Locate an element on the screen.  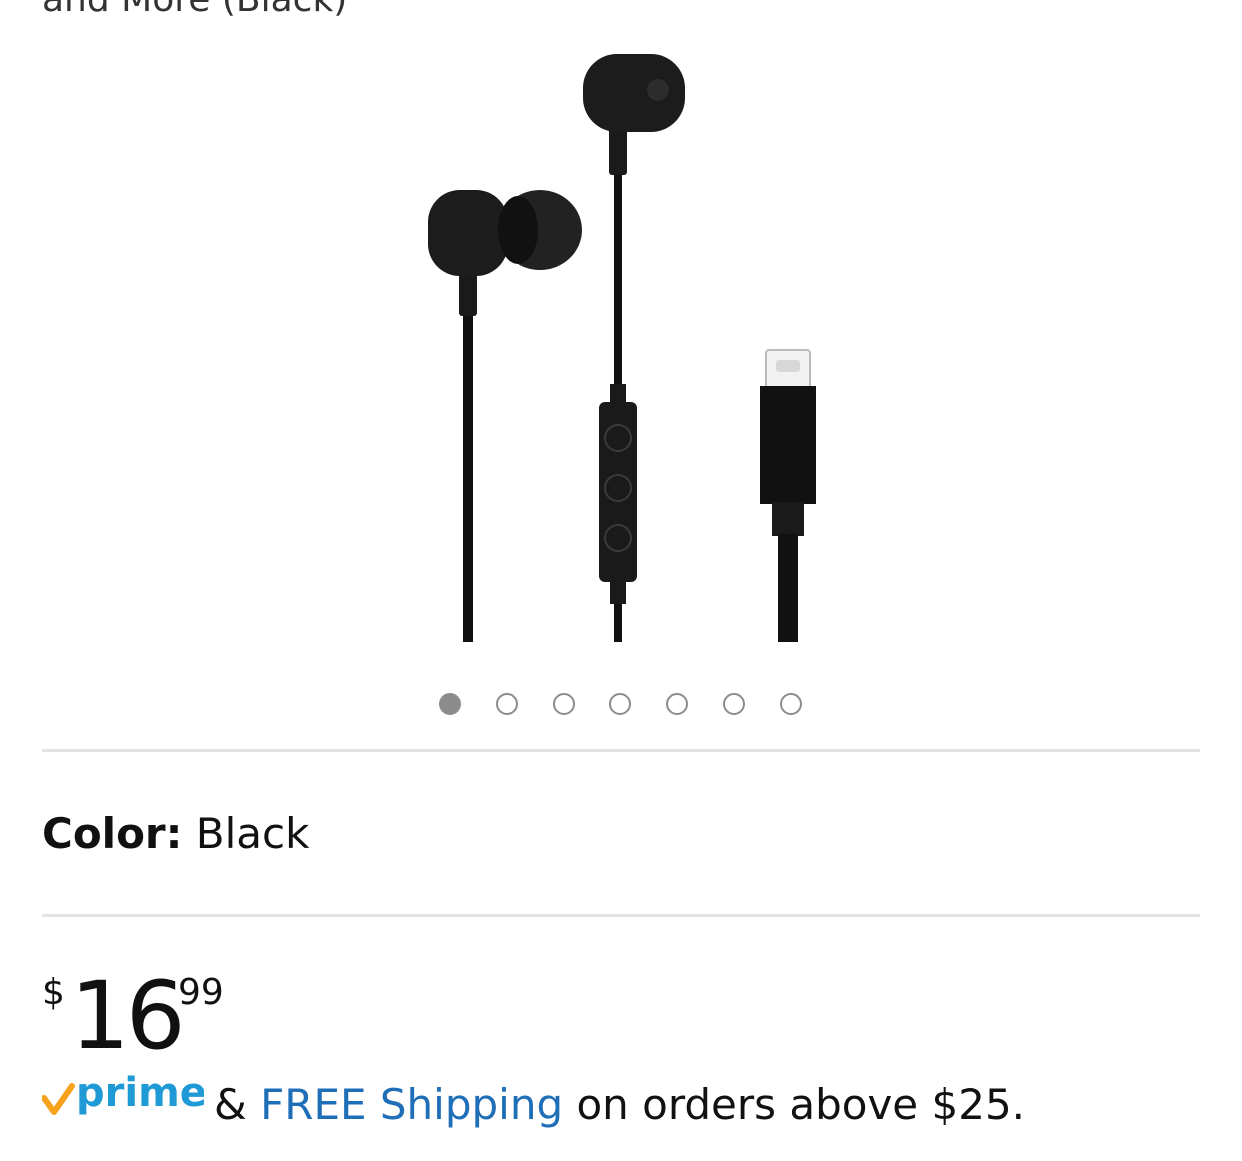
ampersand: & is located at coordinates (230, 1104).